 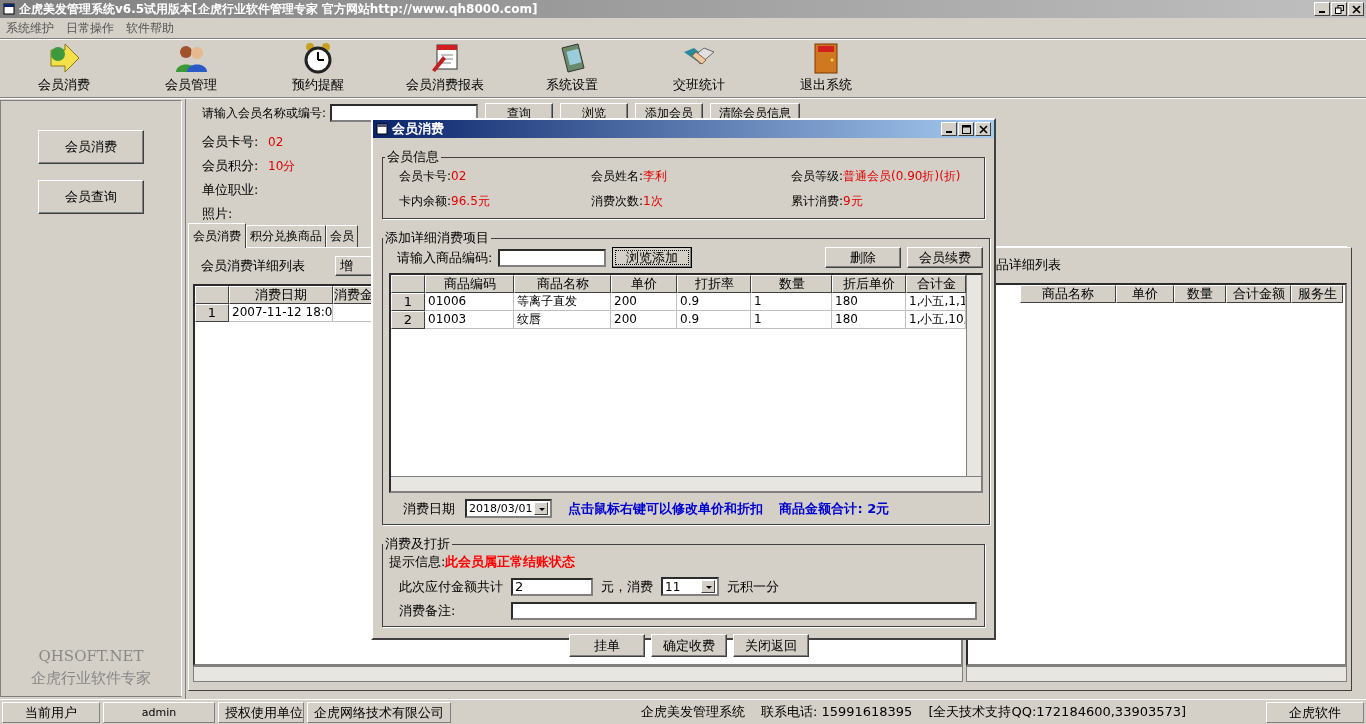 I want to click on group-title: 添加详细消费项目, so click(x=437, y=238).